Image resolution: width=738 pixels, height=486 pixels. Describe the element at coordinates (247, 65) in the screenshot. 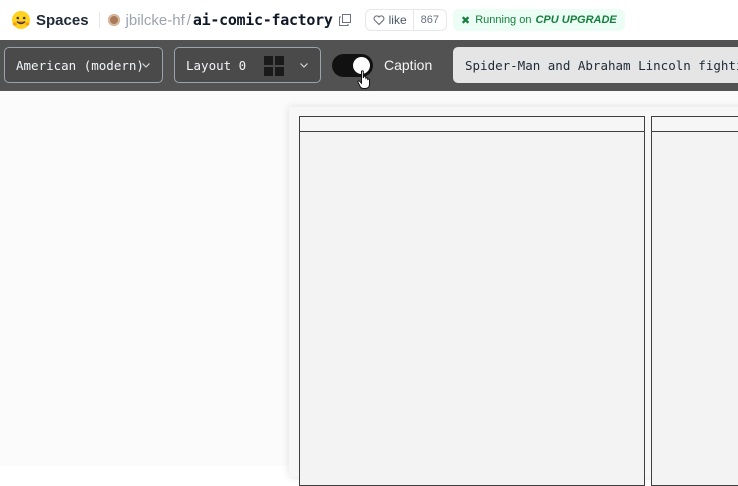

I see `layout-select: Layout 0` at that location.